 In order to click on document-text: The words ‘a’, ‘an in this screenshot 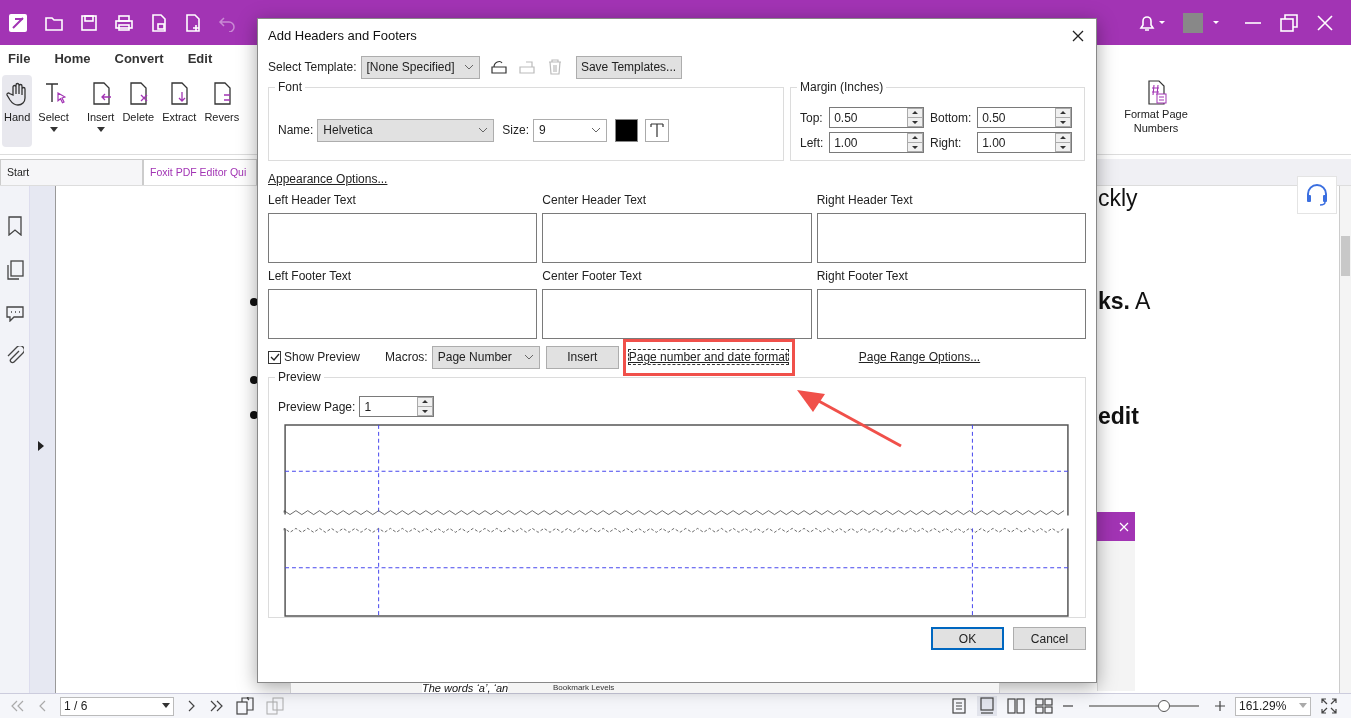, I will do `click(465, 688)`.